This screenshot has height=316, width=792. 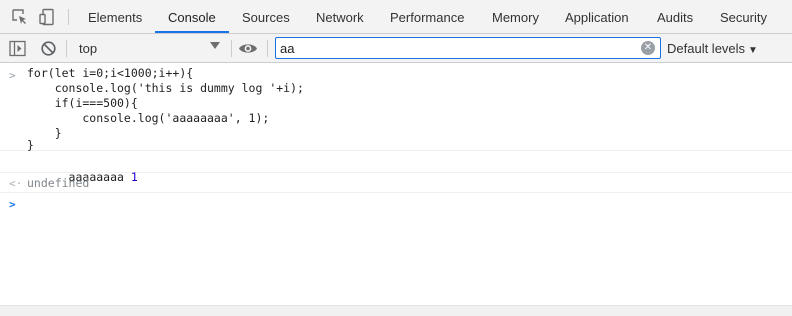 What do you see at coordinates (396, 310) in the screenshot?
I see `drawer-edge` at bounding box center [396, 310].